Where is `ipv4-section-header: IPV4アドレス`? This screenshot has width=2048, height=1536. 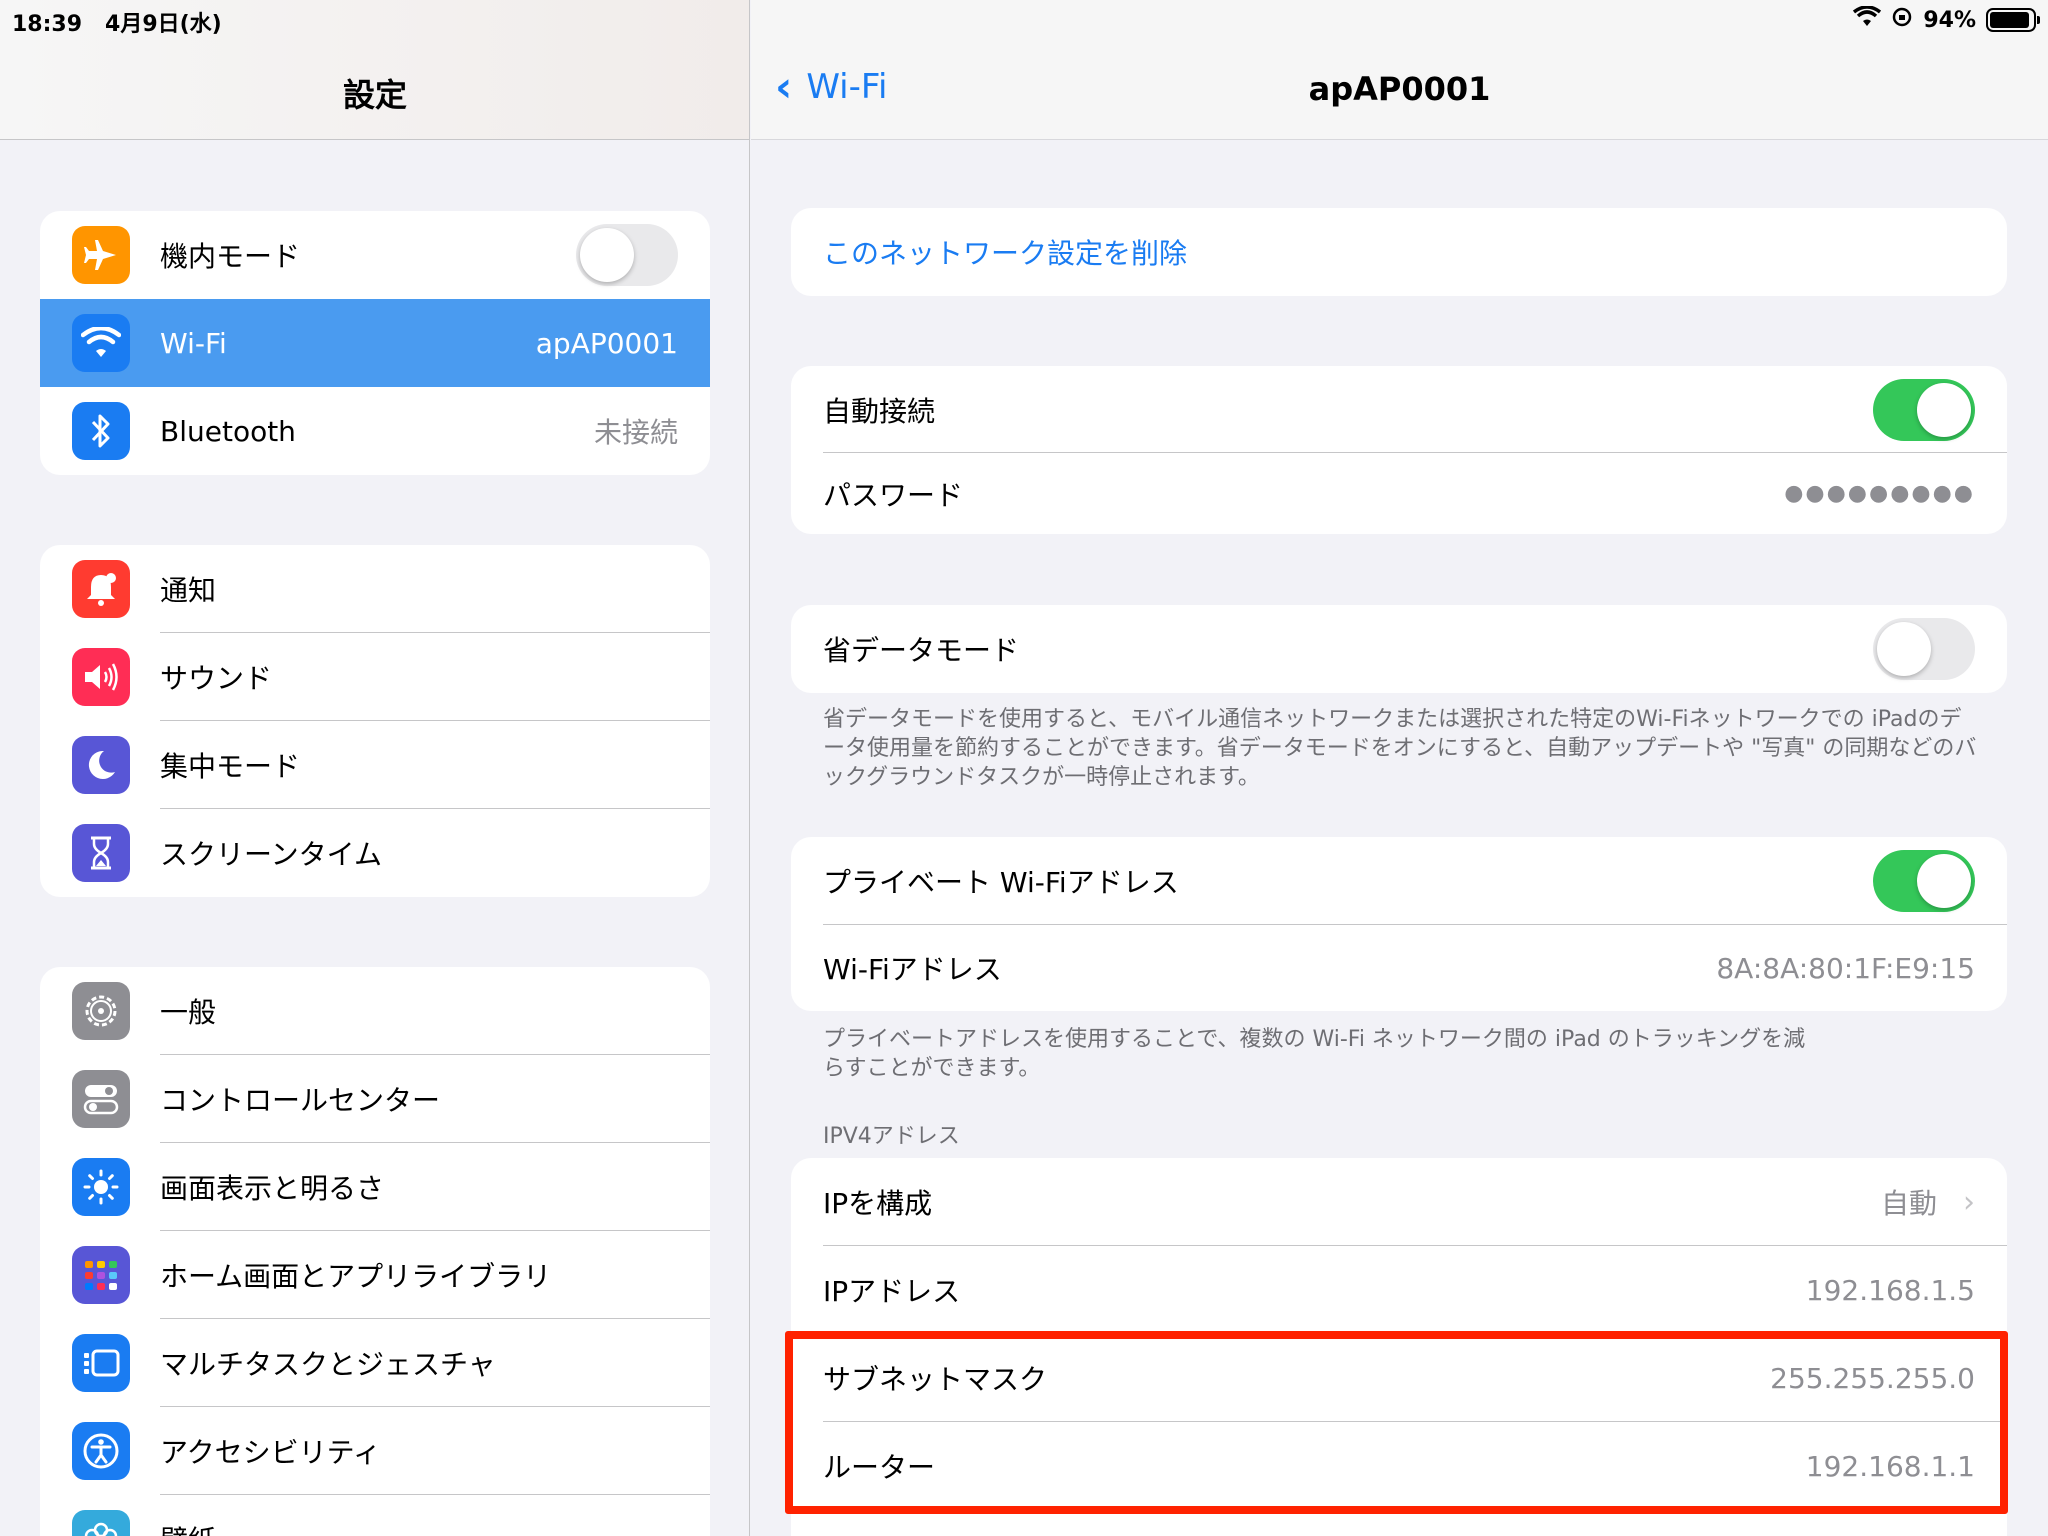
ipv4-section-header: IPV4アドレス is located at coordinates (891, 1136).